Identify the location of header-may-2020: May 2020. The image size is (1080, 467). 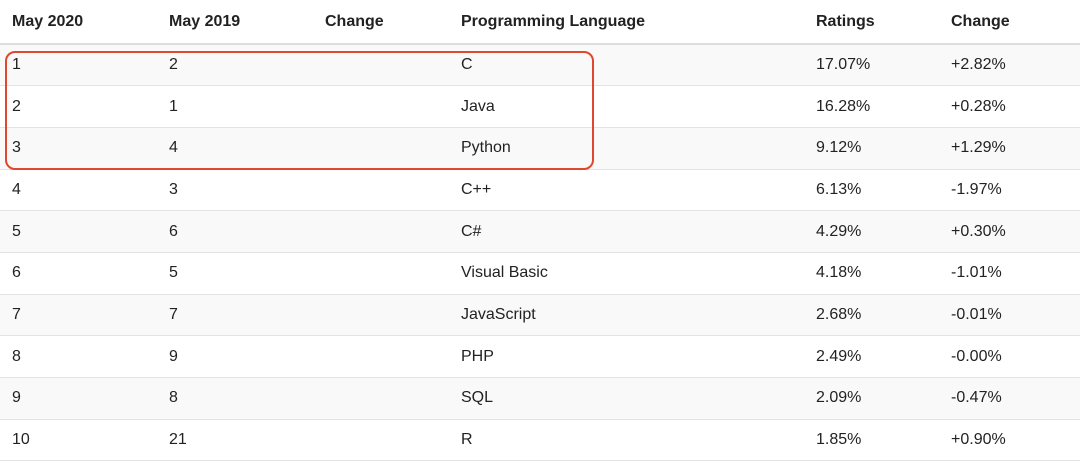
(78, 22).